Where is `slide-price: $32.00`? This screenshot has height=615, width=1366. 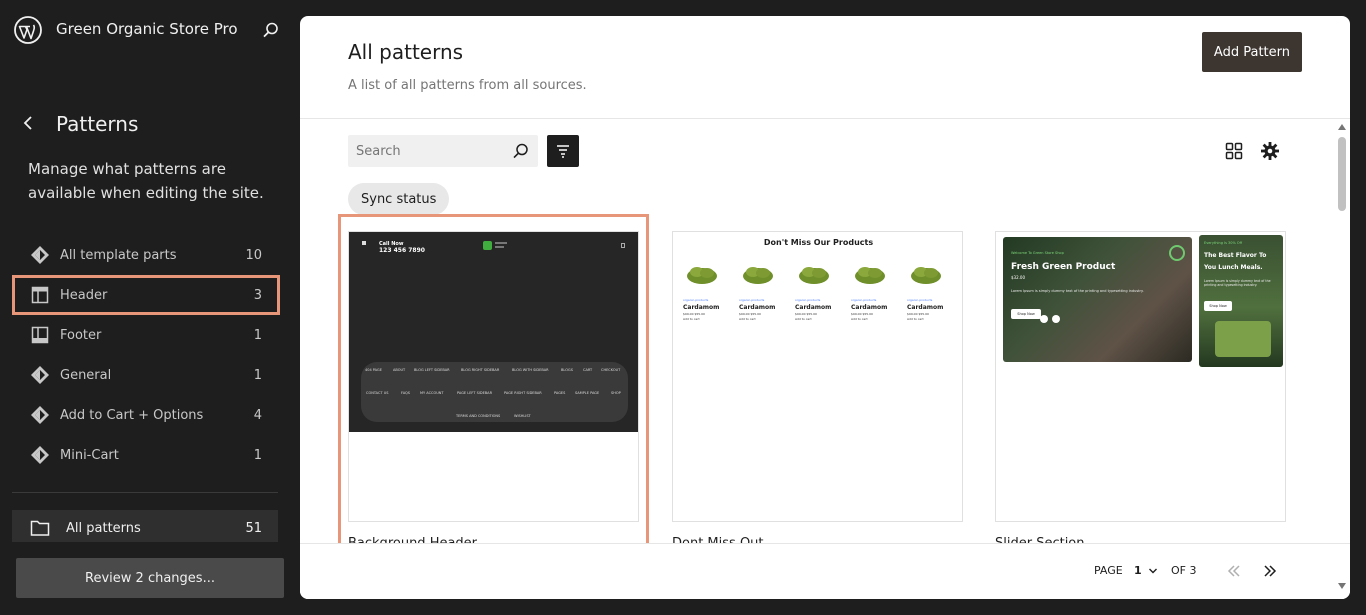 slide-price: $32.00 is located at coordinates (1018, 277).